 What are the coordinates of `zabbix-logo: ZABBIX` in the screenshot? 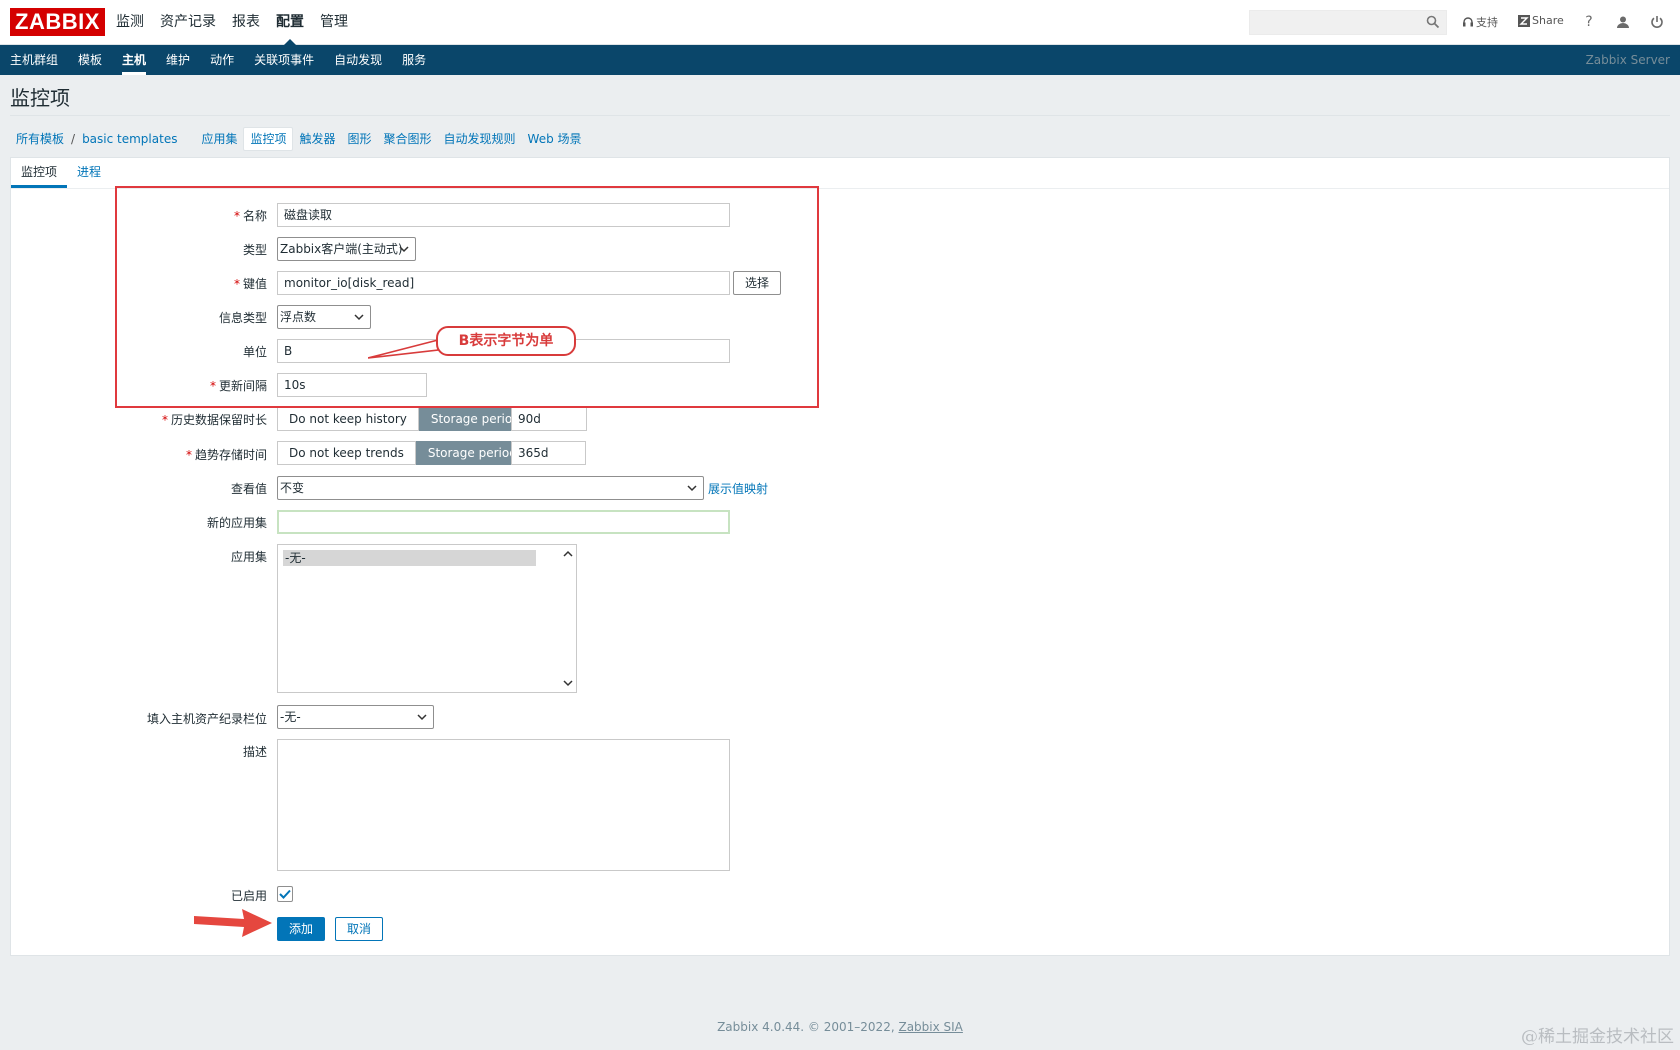 It's located at (57, 22).